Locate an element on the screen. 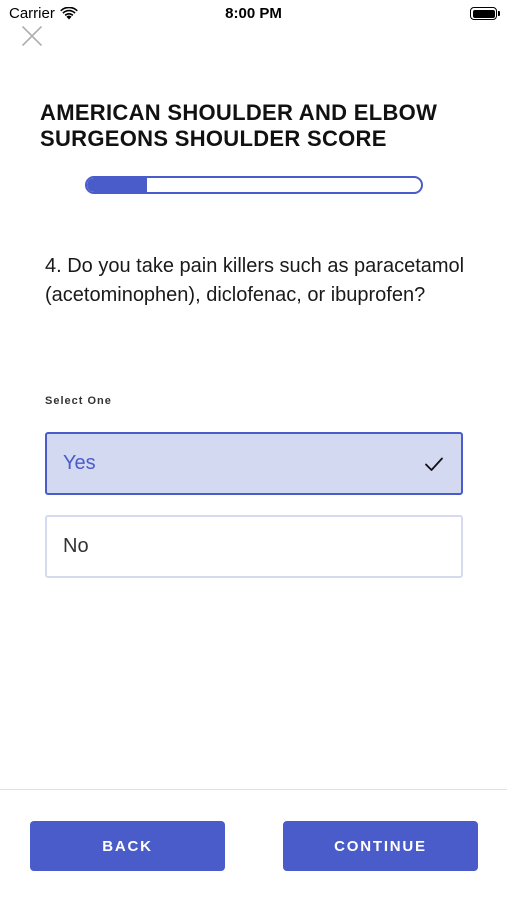  back-button: BACK is located at coordinates (127, 846).